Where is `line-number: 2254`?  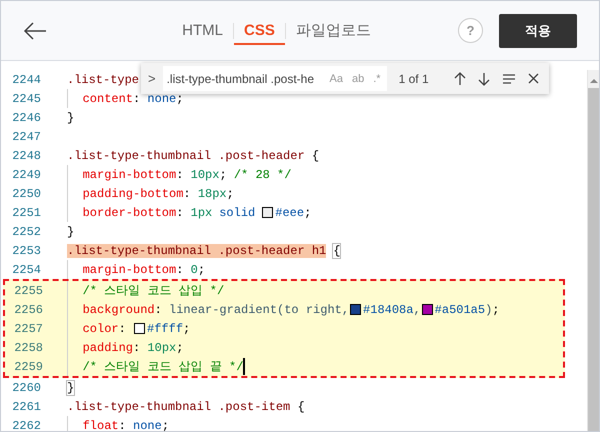
line-number: 2254 is located at coordinates (26, 269).